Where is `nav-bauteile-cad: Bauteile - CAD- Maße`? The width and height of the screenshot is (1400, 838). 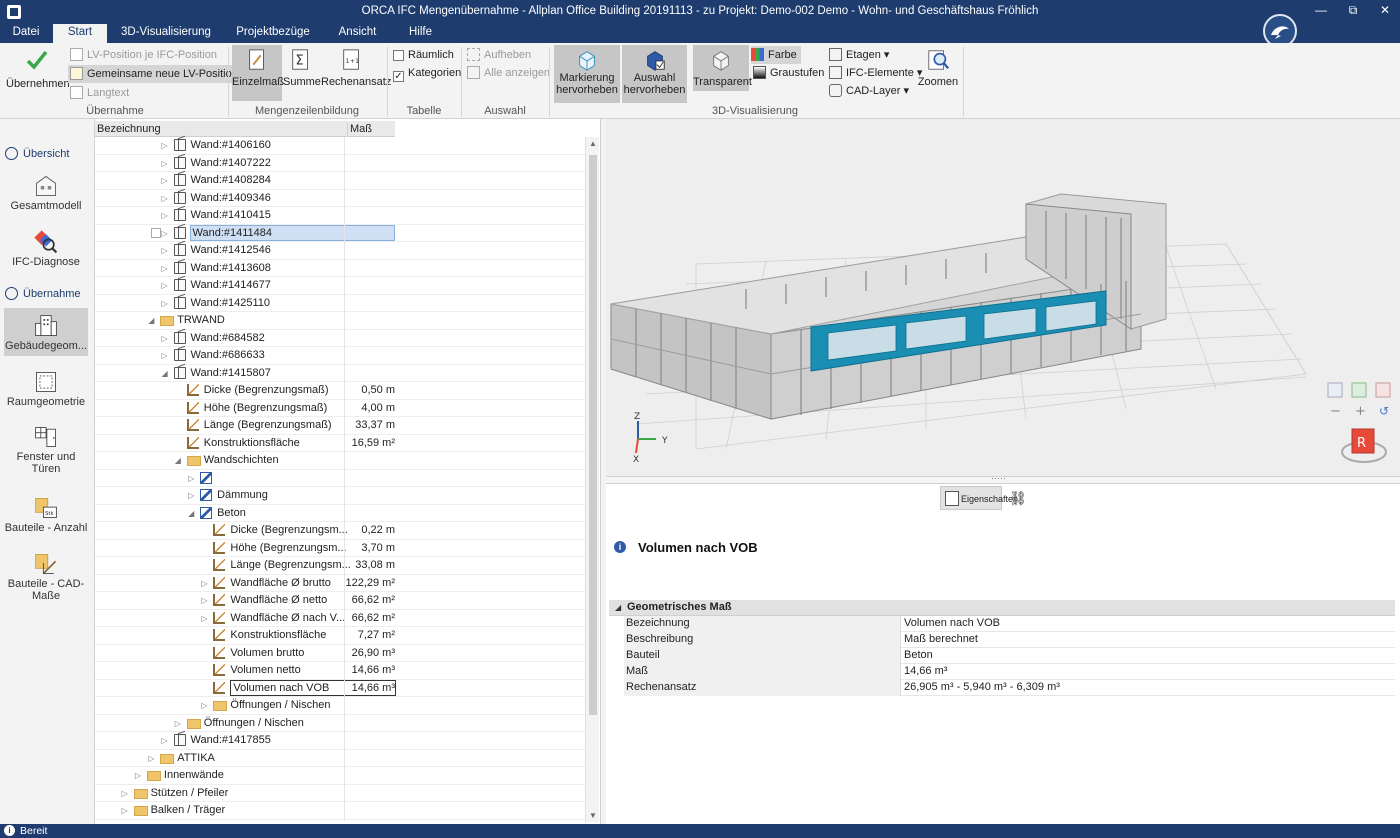
nav-bauteile-cad: Bauteile - CAD- Maße is located at coordinates (46, 578).